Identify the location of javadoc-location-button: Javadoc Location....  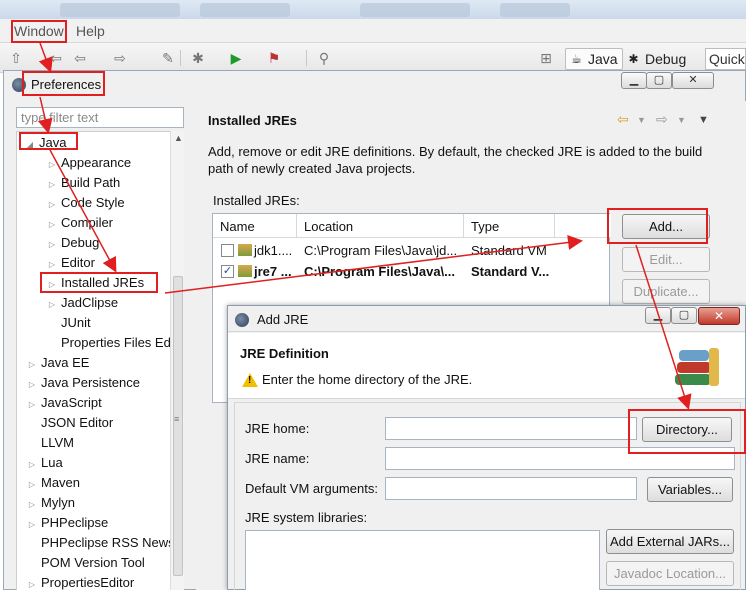
(670, 573).